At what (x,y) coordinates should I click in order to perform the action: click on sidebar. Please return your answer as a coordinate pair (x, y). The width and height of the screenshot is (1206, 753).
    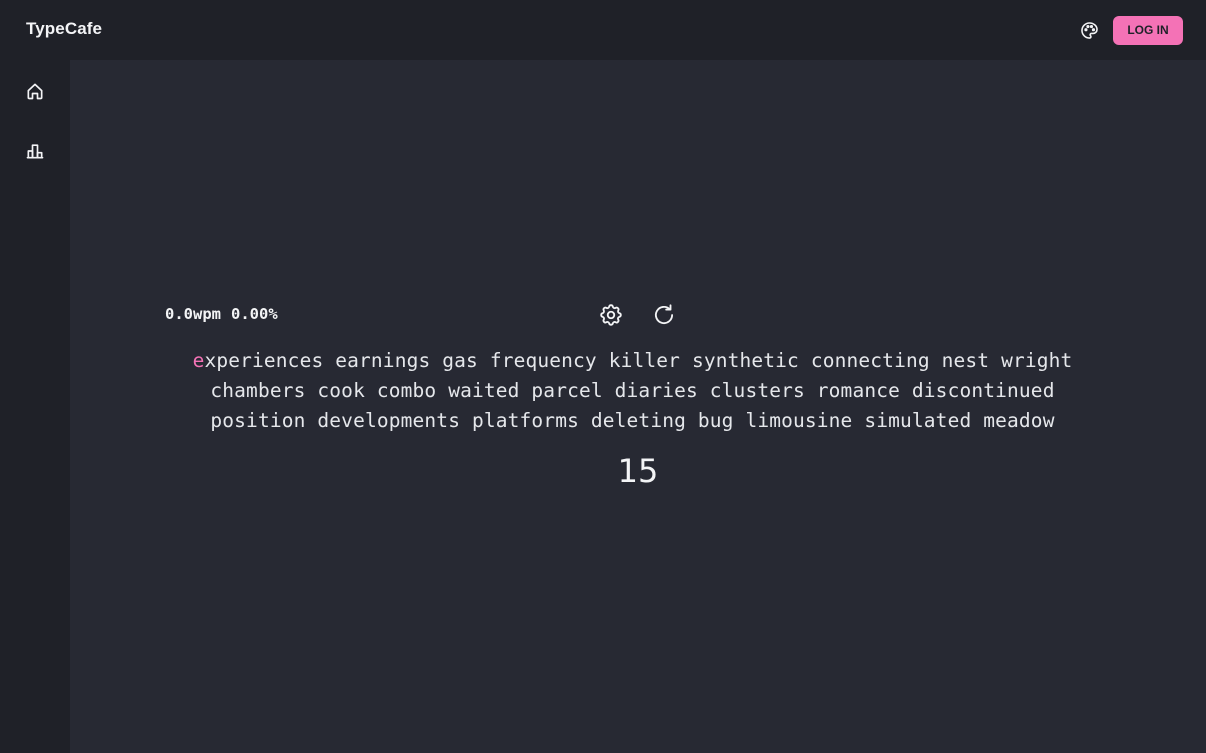
    Looking at the image, I should click on (35, 406).